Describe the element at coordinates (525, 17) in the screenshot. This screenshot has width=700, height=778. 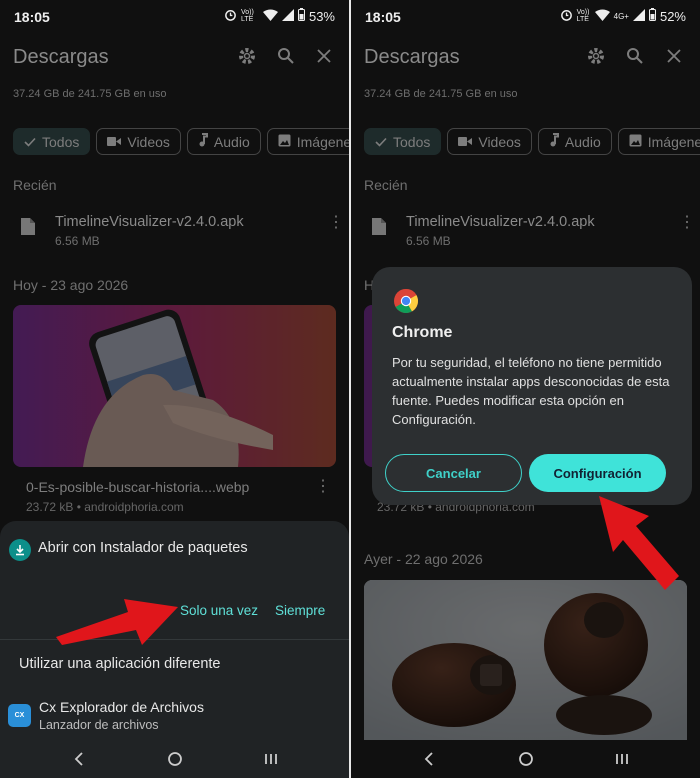
I see `status-bar: 18:05 Vo)) LTE 4G+ 52%` at that location.